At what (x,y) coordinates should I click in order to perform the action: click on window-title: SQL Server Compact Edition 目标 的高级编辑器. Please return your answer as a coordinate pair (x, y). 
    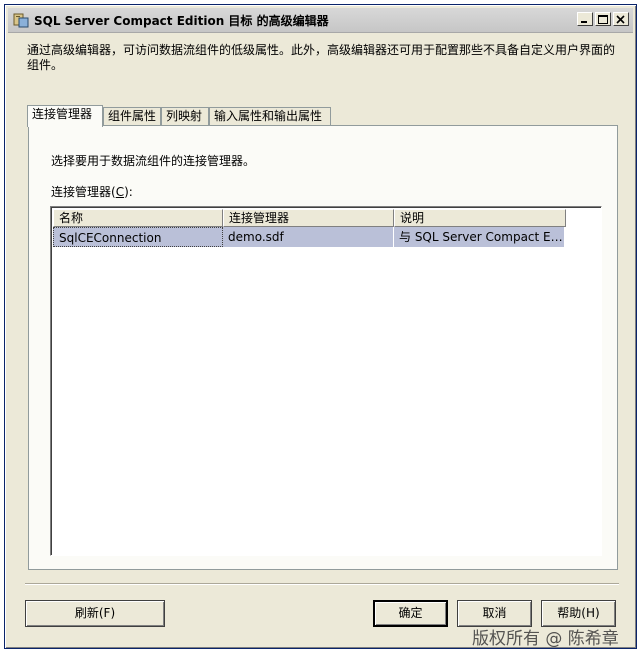
    Looking at the image, I should click on (181, 21).